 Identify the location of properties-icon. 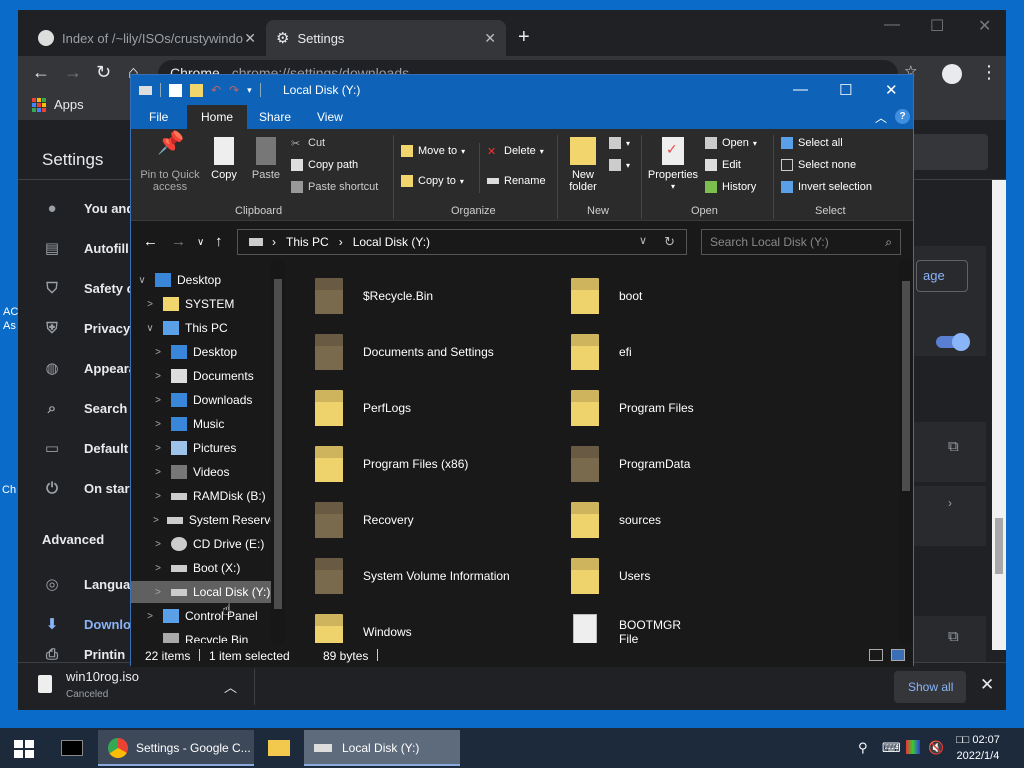
(175, 90).